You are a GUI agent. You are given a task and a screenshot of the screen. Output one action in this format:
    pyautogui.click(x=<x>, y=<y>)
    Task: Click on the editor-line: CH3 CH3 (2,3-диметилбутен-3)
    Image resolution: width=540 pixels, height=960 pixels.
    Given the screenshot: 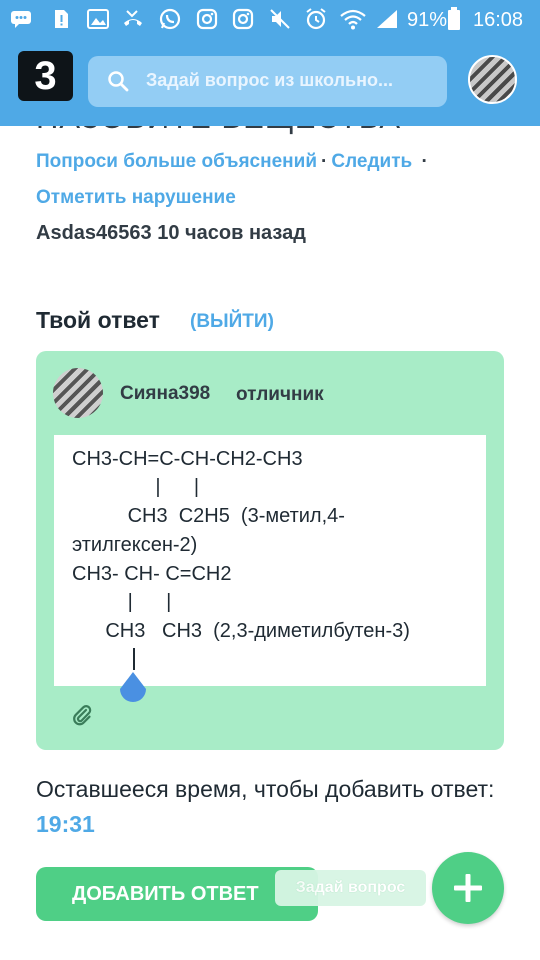 What is the action you would take?
    pyautogui.click(x=241, y=631)
    